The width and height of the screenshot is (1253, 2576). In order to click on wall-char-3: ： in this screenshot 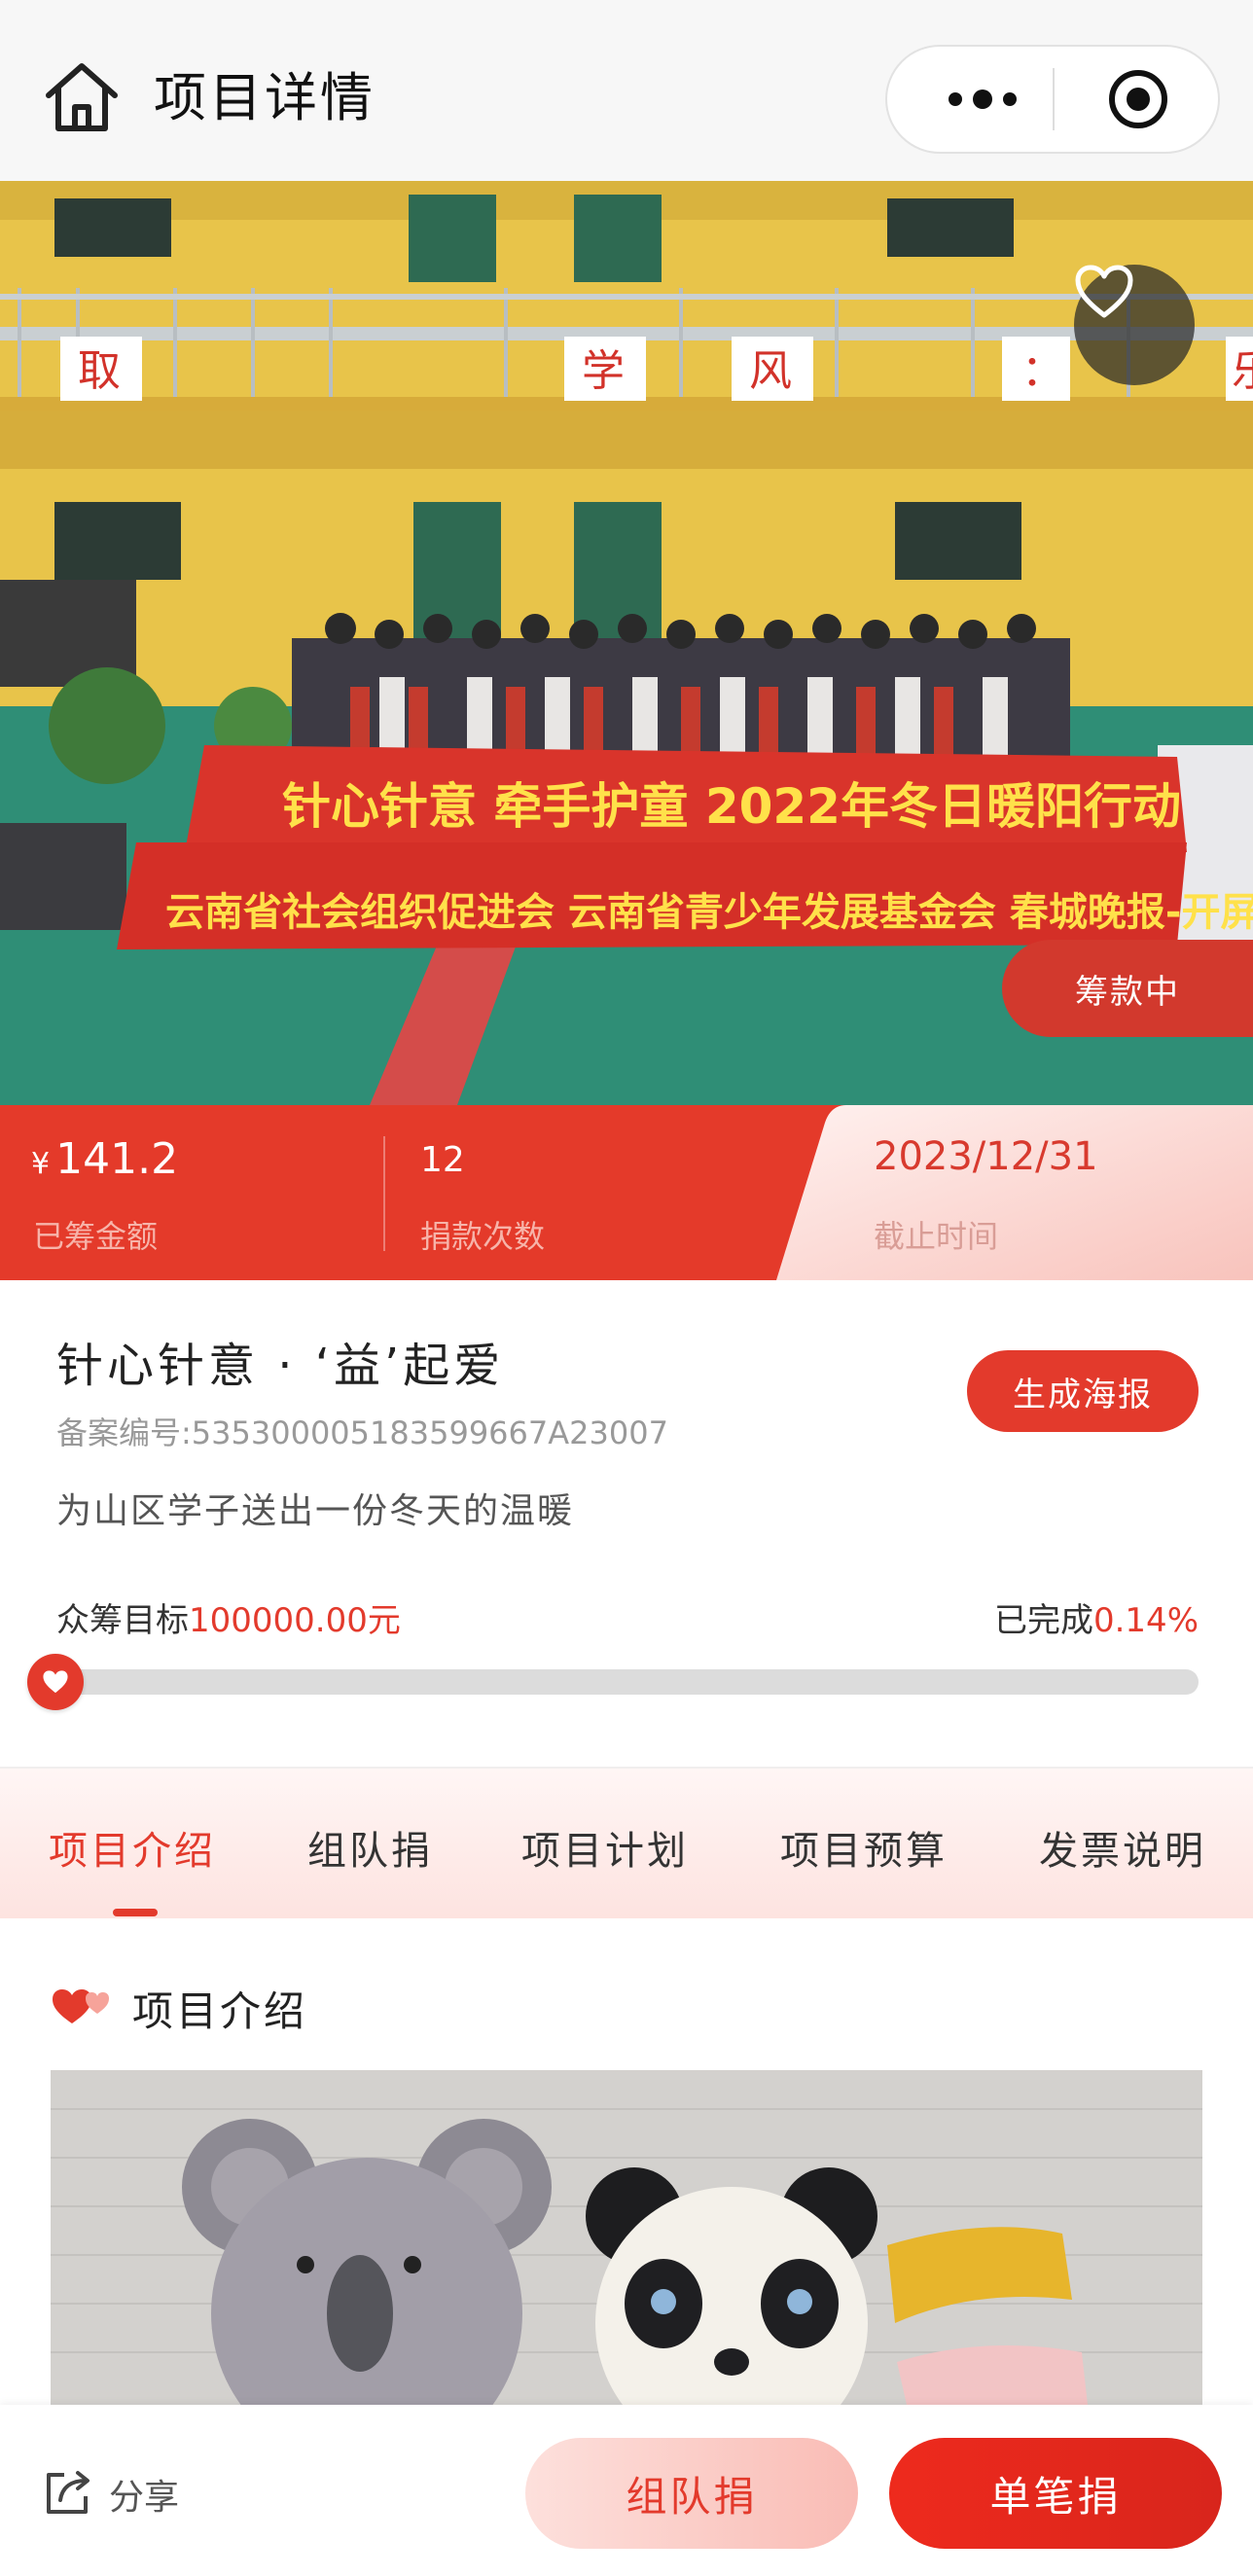, I will do `click(1042, 371)`.